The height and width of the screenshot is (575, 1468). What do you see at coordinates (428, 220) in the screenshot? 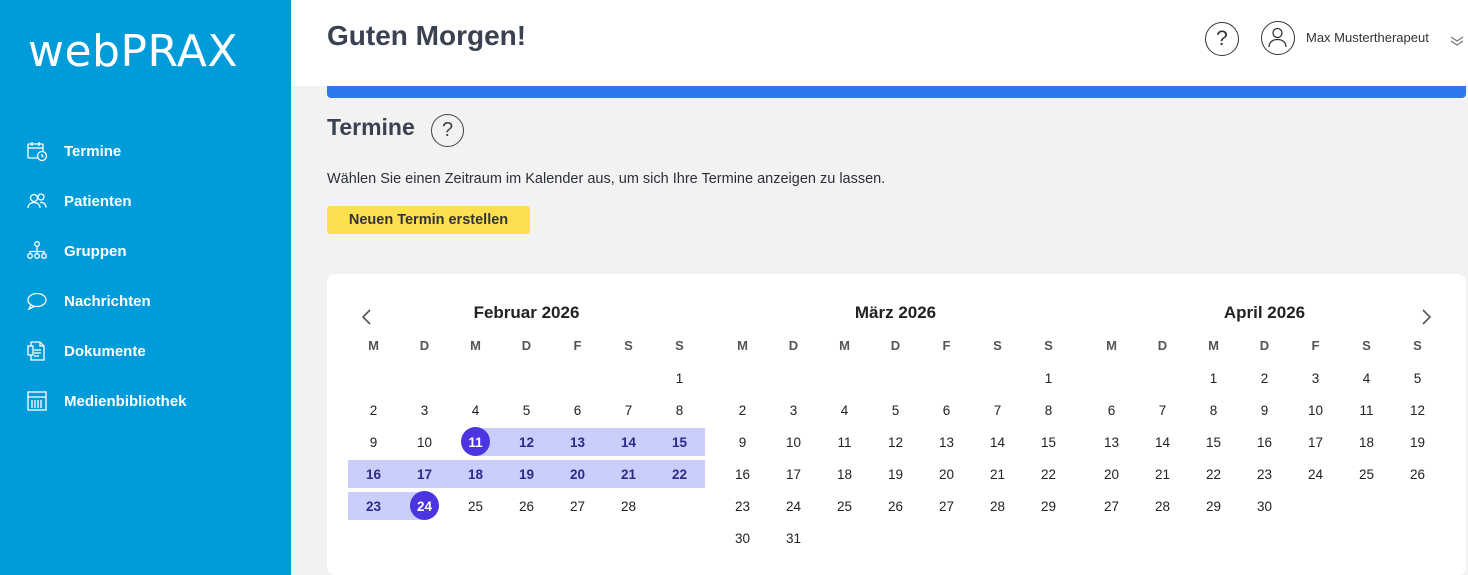
I see `new-appointment-button: Neuen Termin erstellen` at bounding box center [428, 220].